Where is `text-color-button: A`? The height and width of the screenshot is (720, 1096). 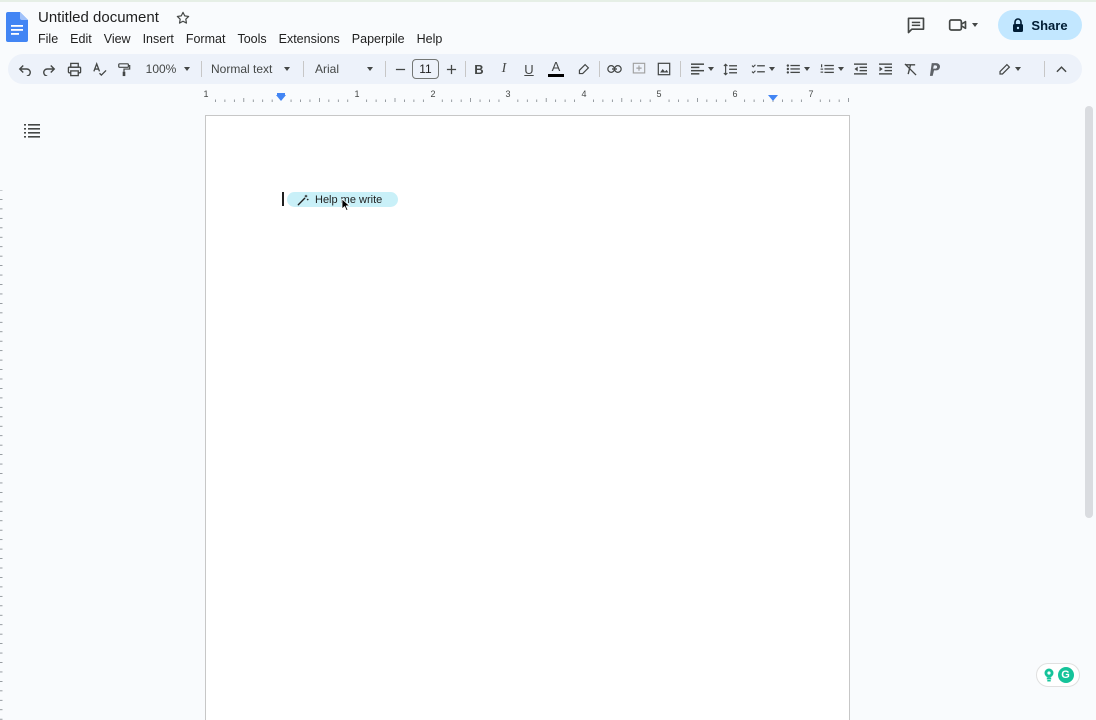 text-color-button: A is located at coordinates (556, 69).